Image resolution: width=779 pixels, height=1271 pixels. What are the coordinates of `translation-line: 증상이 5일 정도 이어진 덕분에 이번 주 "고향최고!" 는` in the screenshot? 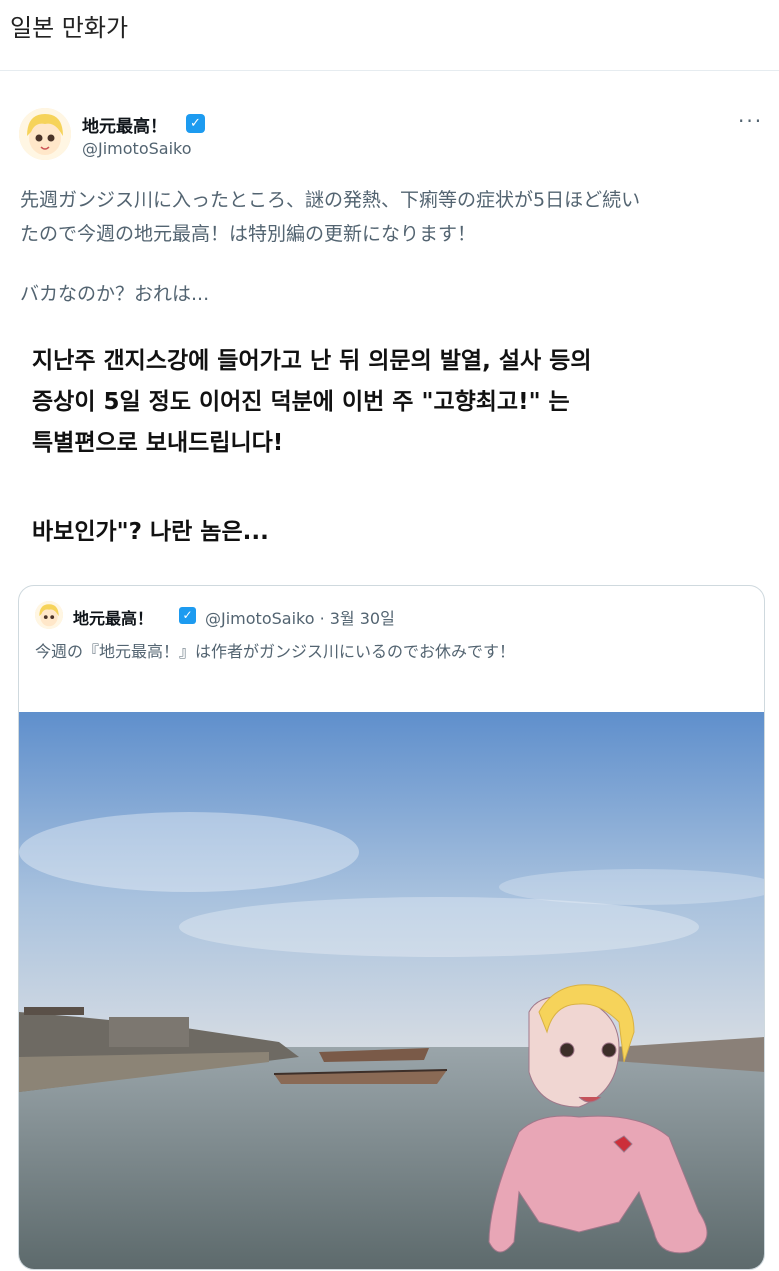 It's located at (301, 402).